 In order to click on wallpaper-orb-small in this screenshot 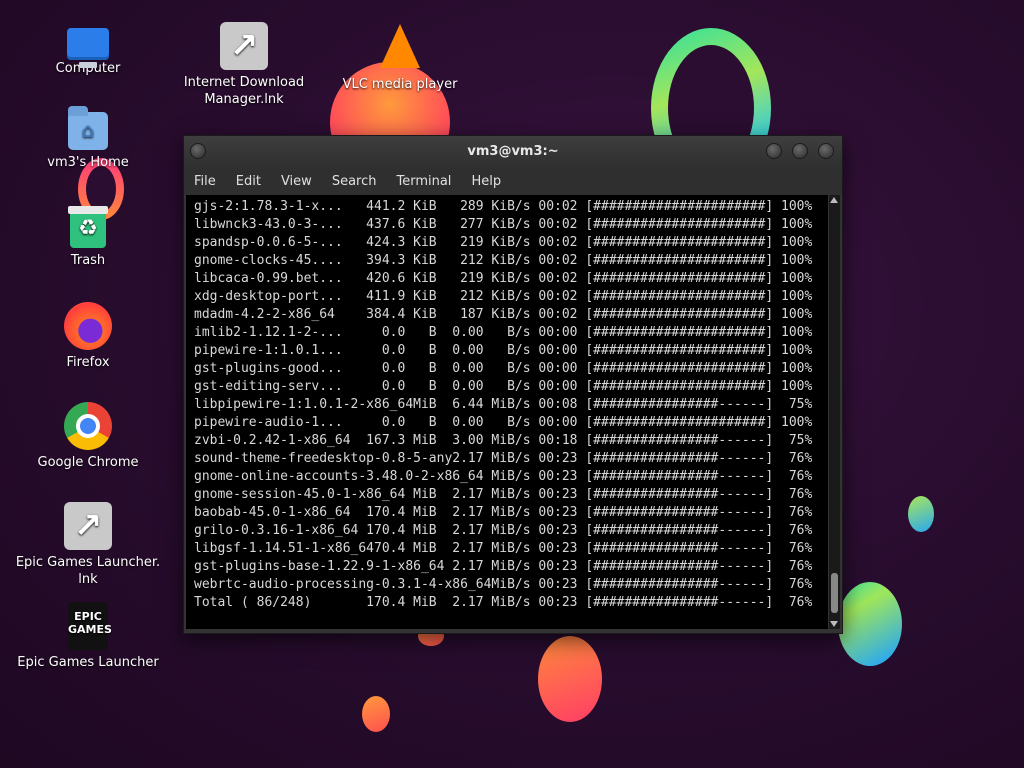, I will do `click(376, 714)`.